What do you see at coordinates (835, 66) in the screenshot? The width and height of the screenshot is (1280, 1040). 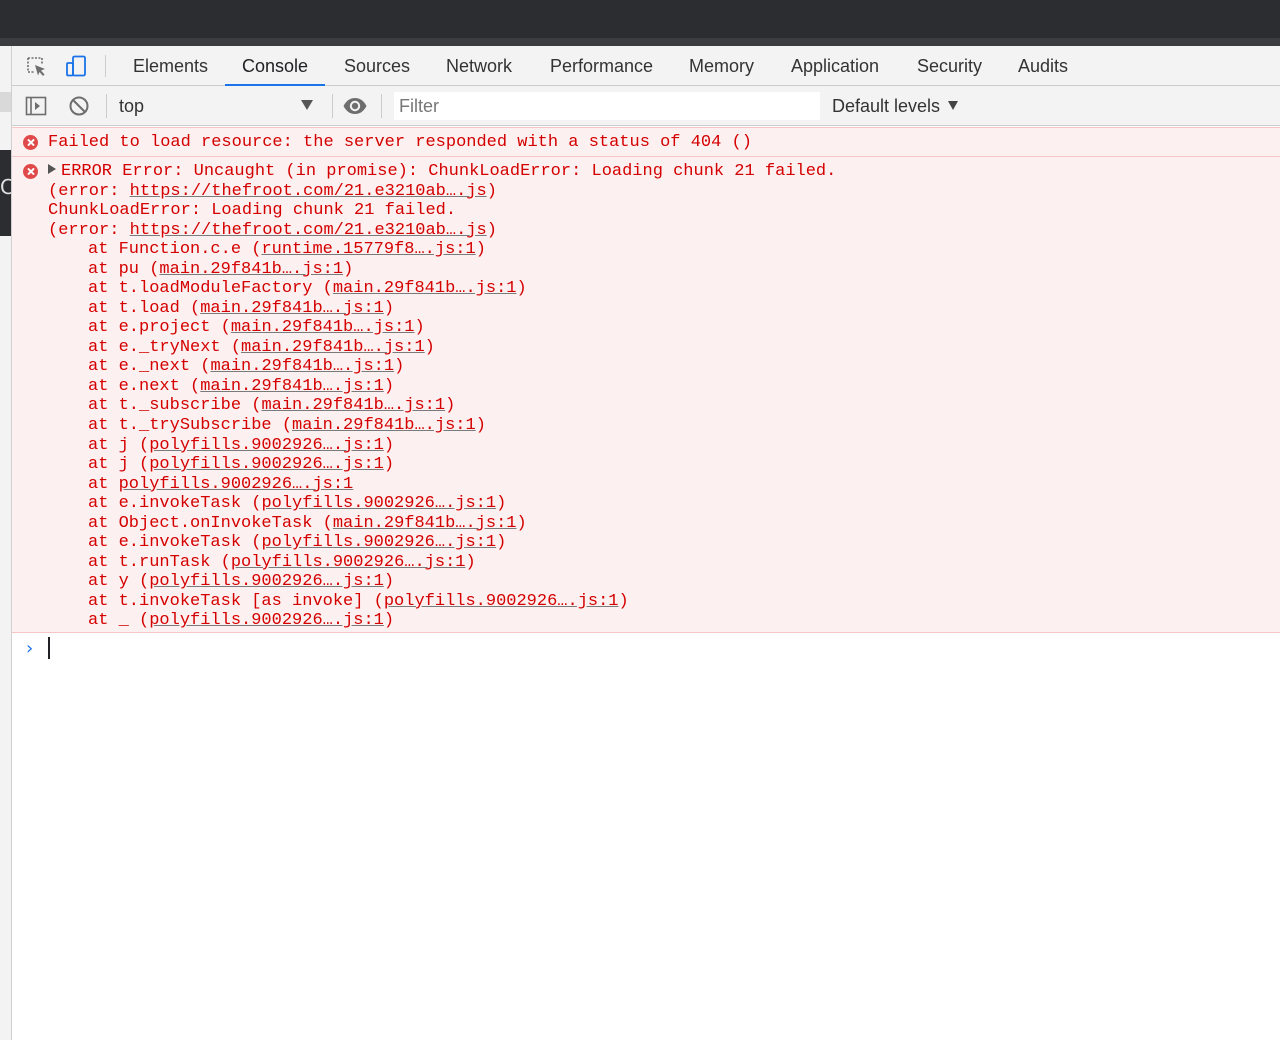 I see `tab-application: Application` at bounding box center [835, 66].